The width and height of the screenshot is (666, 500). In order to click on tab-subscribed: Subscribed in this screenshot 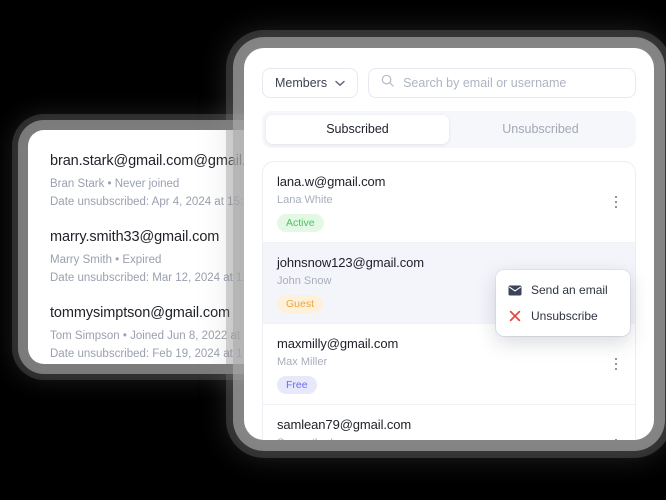, I will do `click(357, 129)`.